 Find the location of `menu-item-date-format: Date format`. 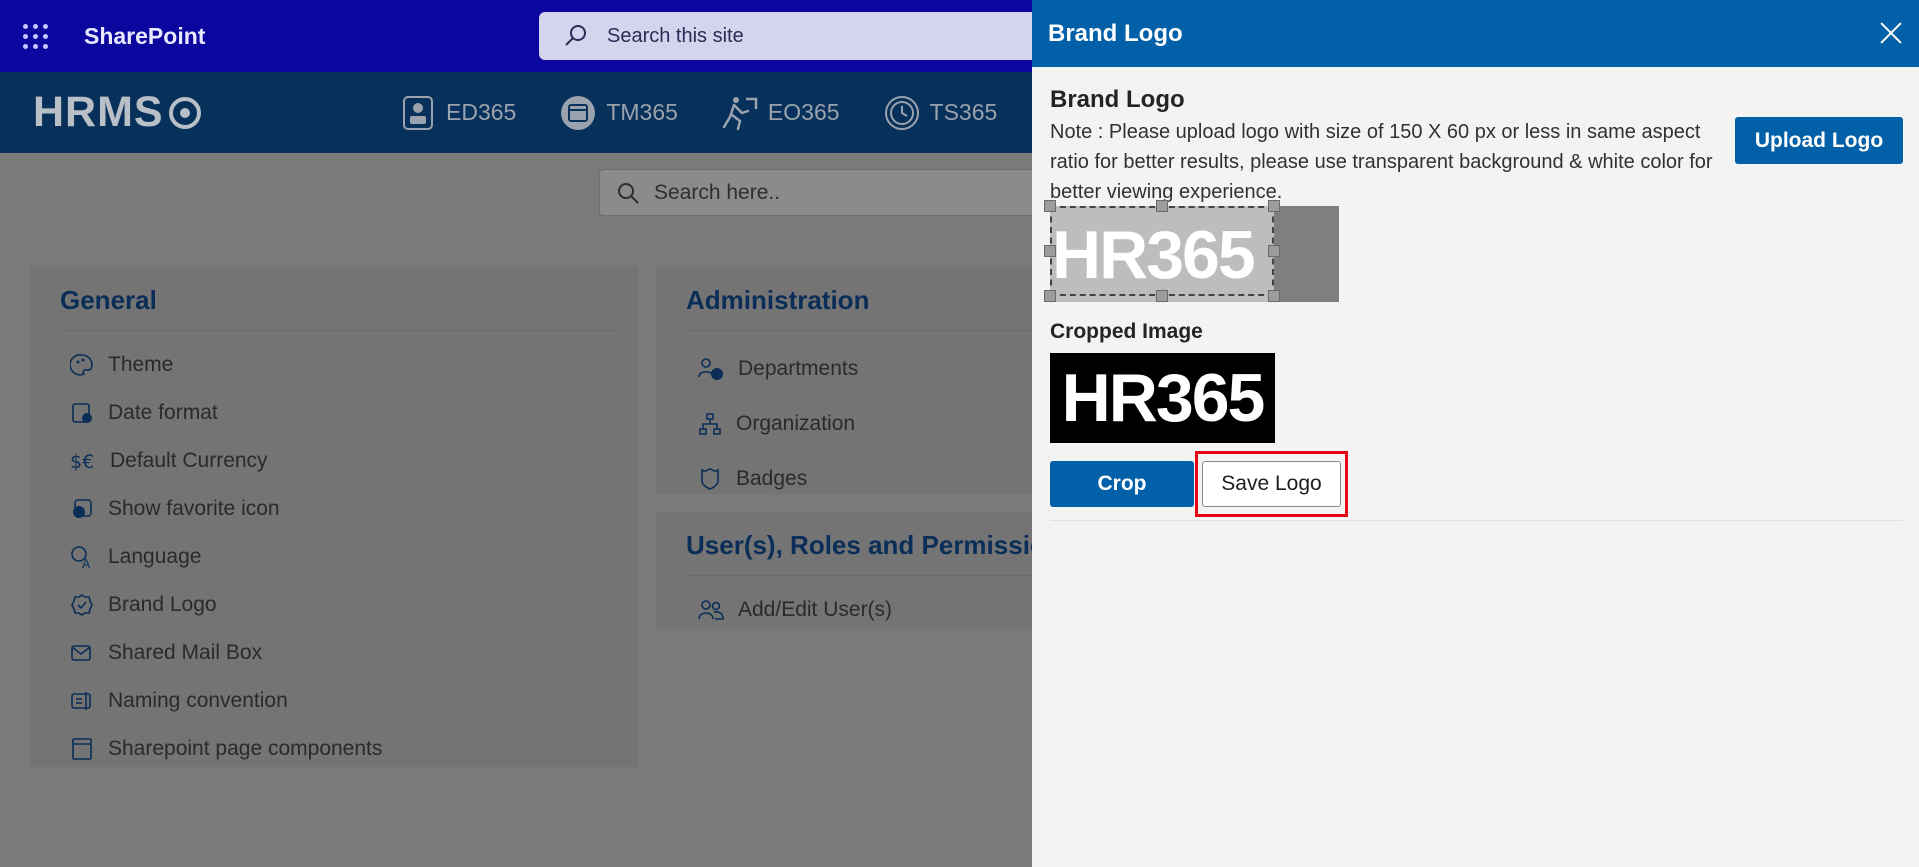

menu-item-date-format: Date format is located at coordinates (334, 413).